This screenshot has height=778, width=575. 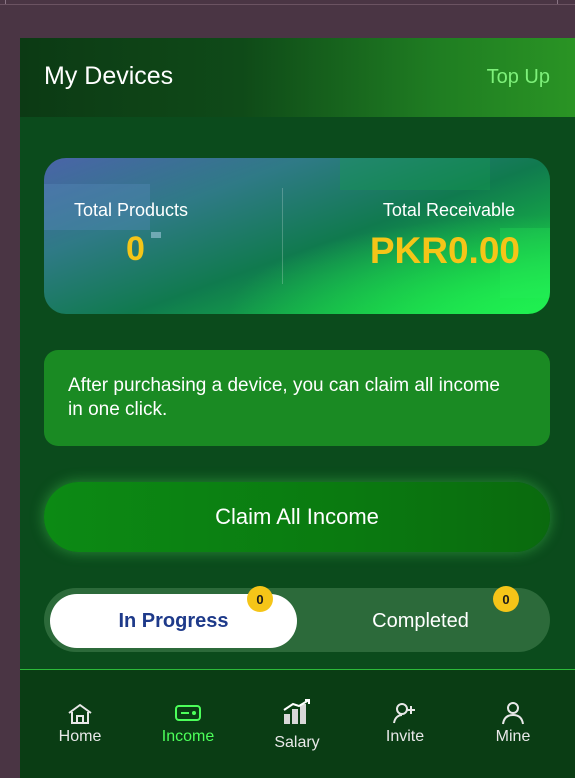 What do you see at coordinates (109, 76) in the screenshot?
I see `page-title: My Devices` at bounding box center [109, 76].